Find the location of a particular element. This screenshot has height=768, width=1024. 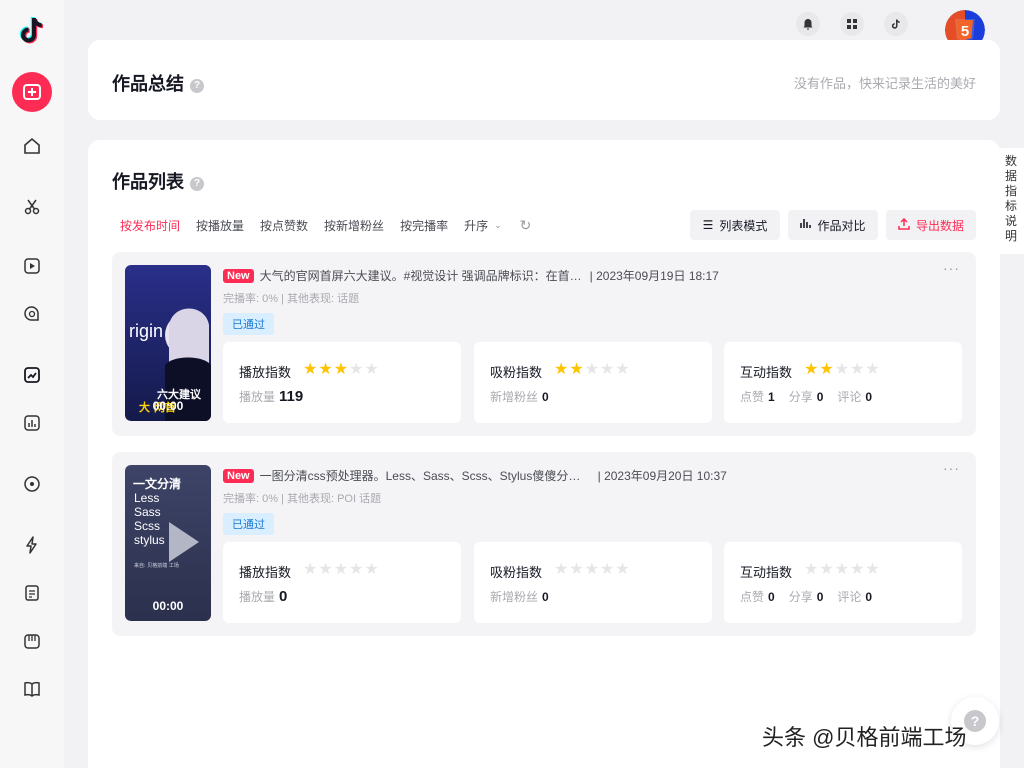

data-report-icon is located at coordinates (32, 423).